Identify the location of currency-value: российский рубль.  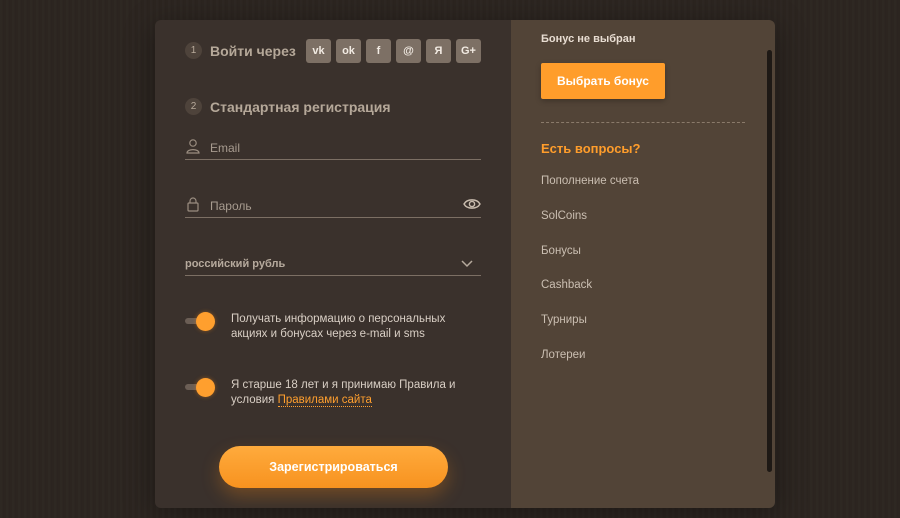
(235, 264).